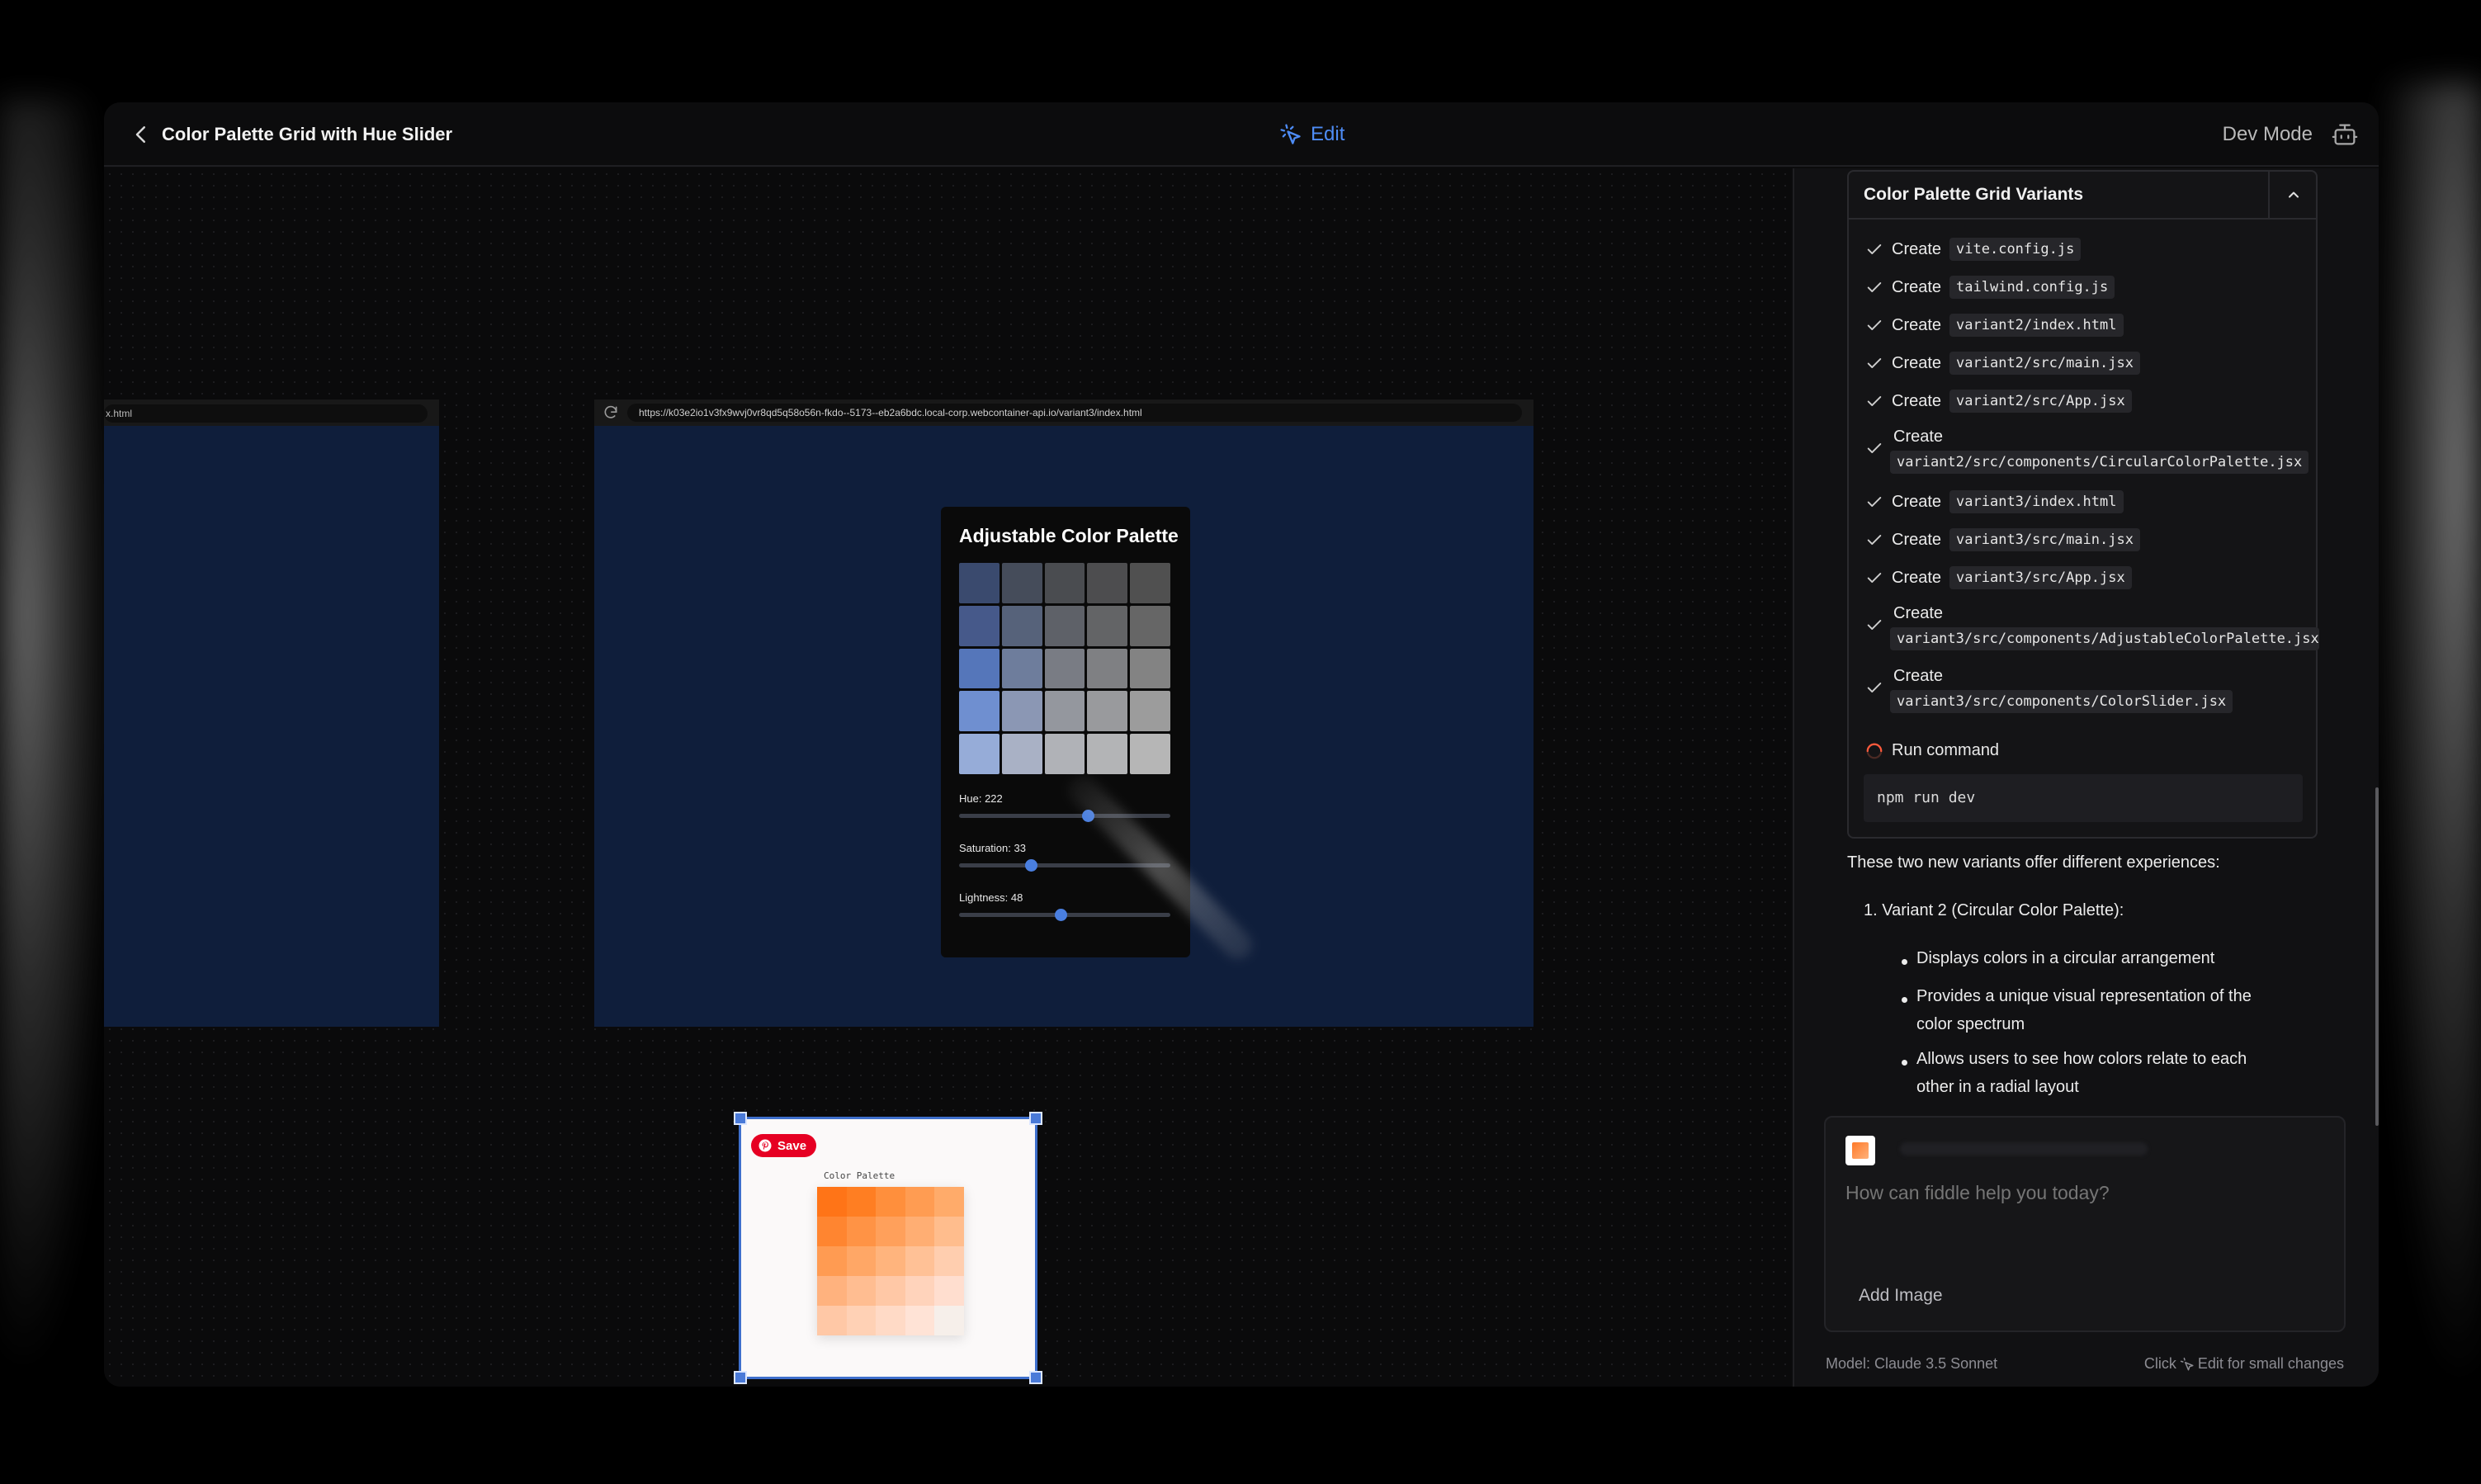  I want to click on step-file: variant3/index.html, so click(2036, 501).